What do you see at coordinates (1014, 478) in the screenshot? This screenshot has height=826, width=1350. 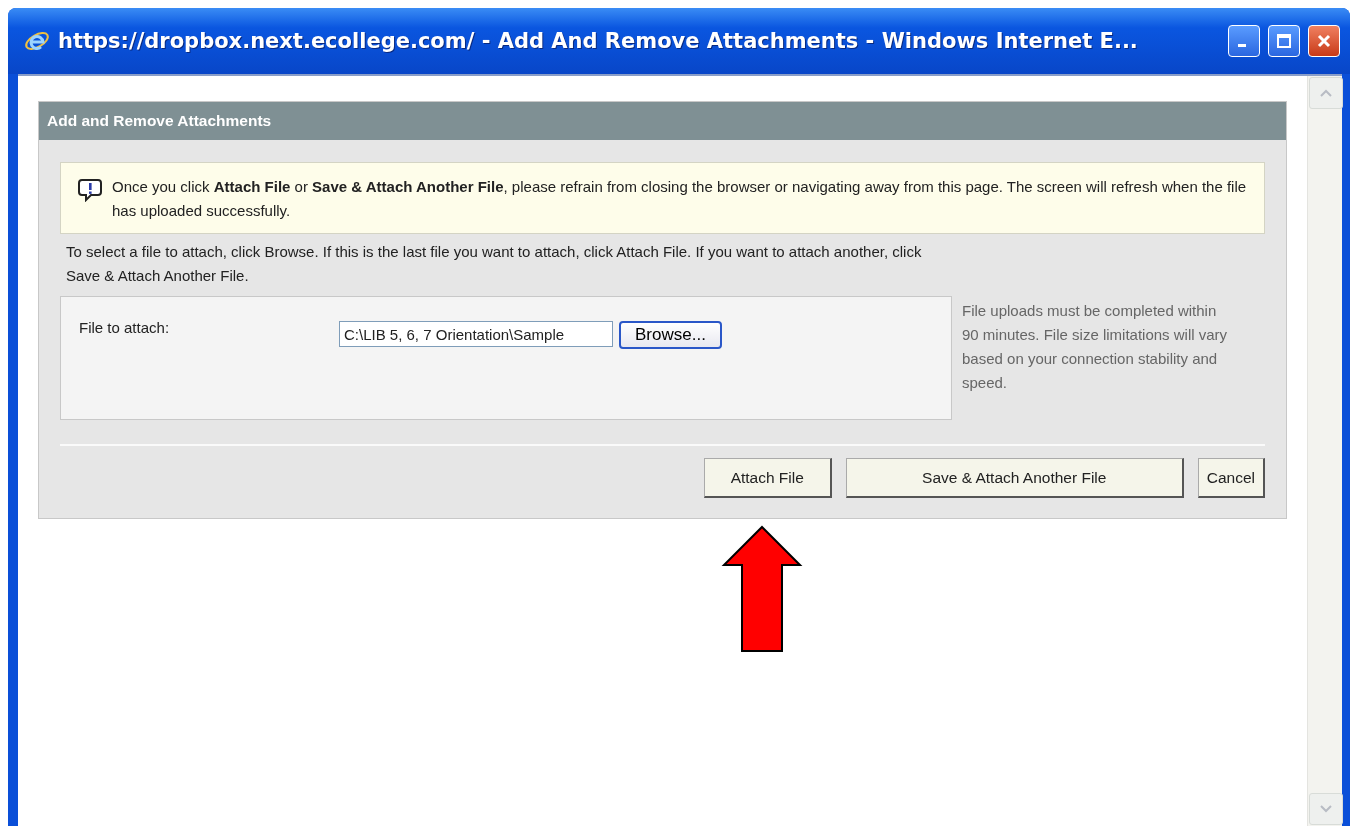 I see `save-attach-another-button: Save & Attach Another File` at bounding box center [1014, 478].